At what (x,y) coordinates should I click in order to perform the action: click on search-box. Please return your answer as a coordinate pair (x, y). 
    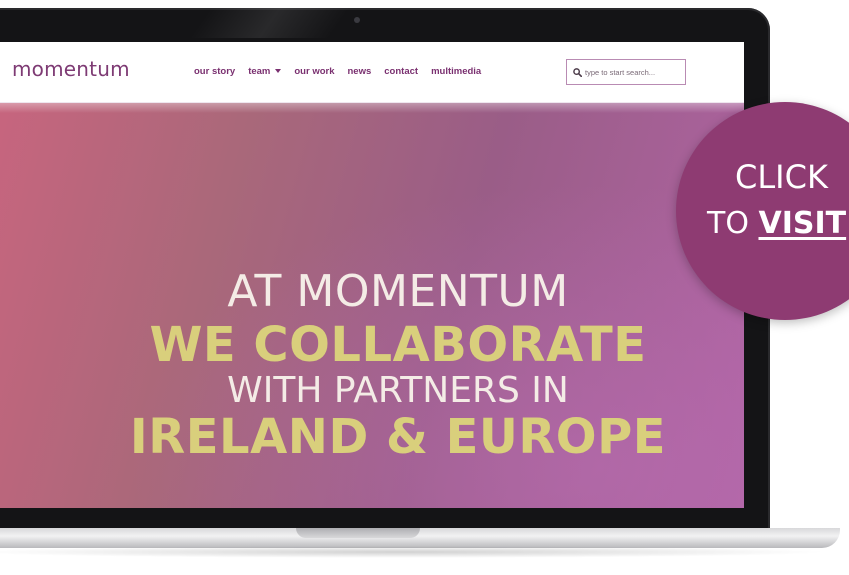
    Looking at the image, I should click on (626, 72).